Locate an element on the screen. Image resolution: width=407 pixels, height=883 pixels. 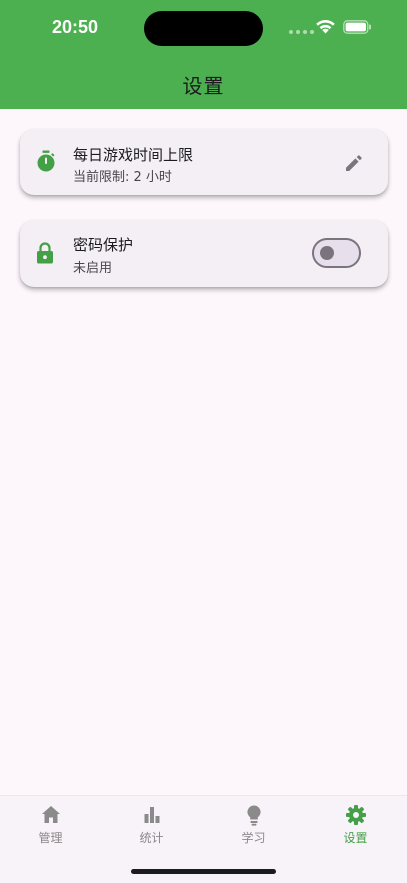
daily-limit-title: 每日游戏时间上限 is located at coordinates (133, 155).